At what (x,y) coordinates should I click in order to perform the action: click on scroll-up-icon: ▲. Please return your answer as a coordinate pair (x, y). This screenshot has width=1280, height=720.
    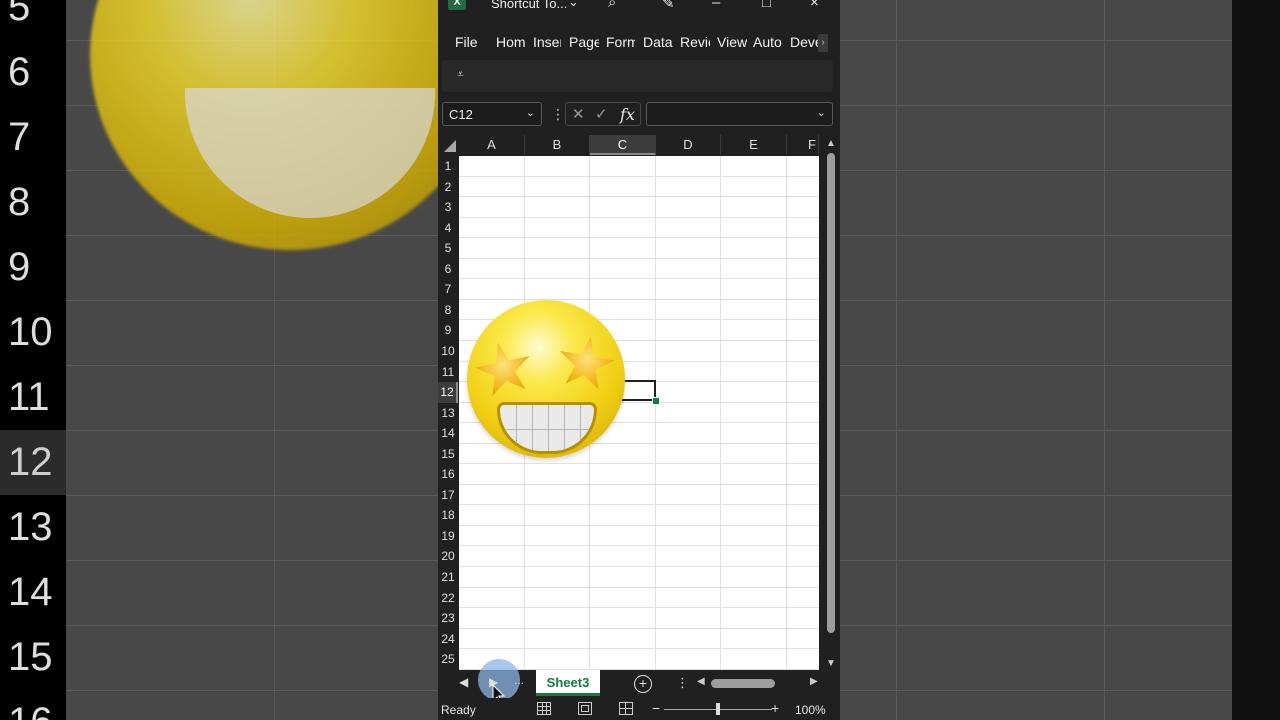
    Looking at the image, I should click on (831, 143).